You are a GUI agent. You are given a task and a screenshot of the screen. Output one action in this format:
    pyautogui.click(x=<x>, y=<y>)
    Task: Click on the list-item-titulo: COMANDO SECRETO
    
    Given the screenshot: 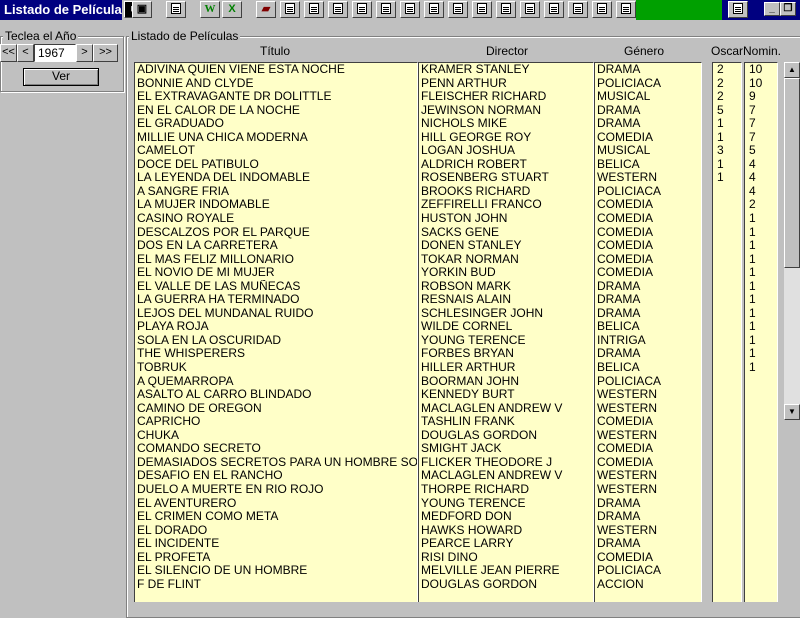 What is the action you would take?
    pyautogui.click(x=276, y=449)
    